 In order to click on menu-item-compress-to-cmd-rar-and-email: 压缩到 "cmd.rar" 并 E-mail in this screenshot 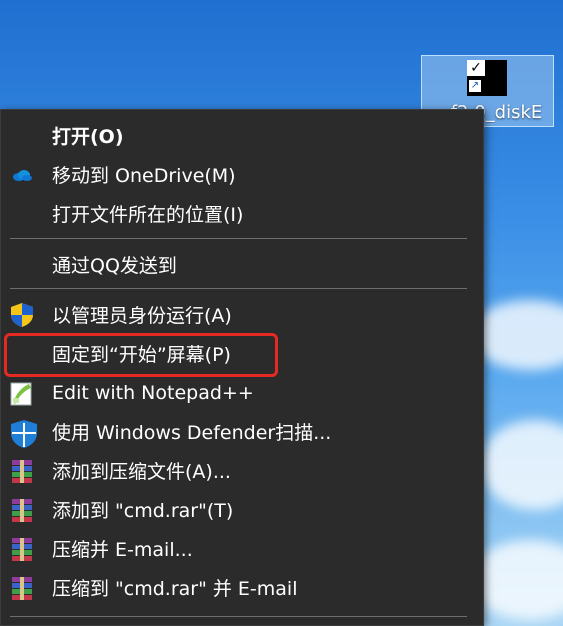, I will do `click(242, 587)`.